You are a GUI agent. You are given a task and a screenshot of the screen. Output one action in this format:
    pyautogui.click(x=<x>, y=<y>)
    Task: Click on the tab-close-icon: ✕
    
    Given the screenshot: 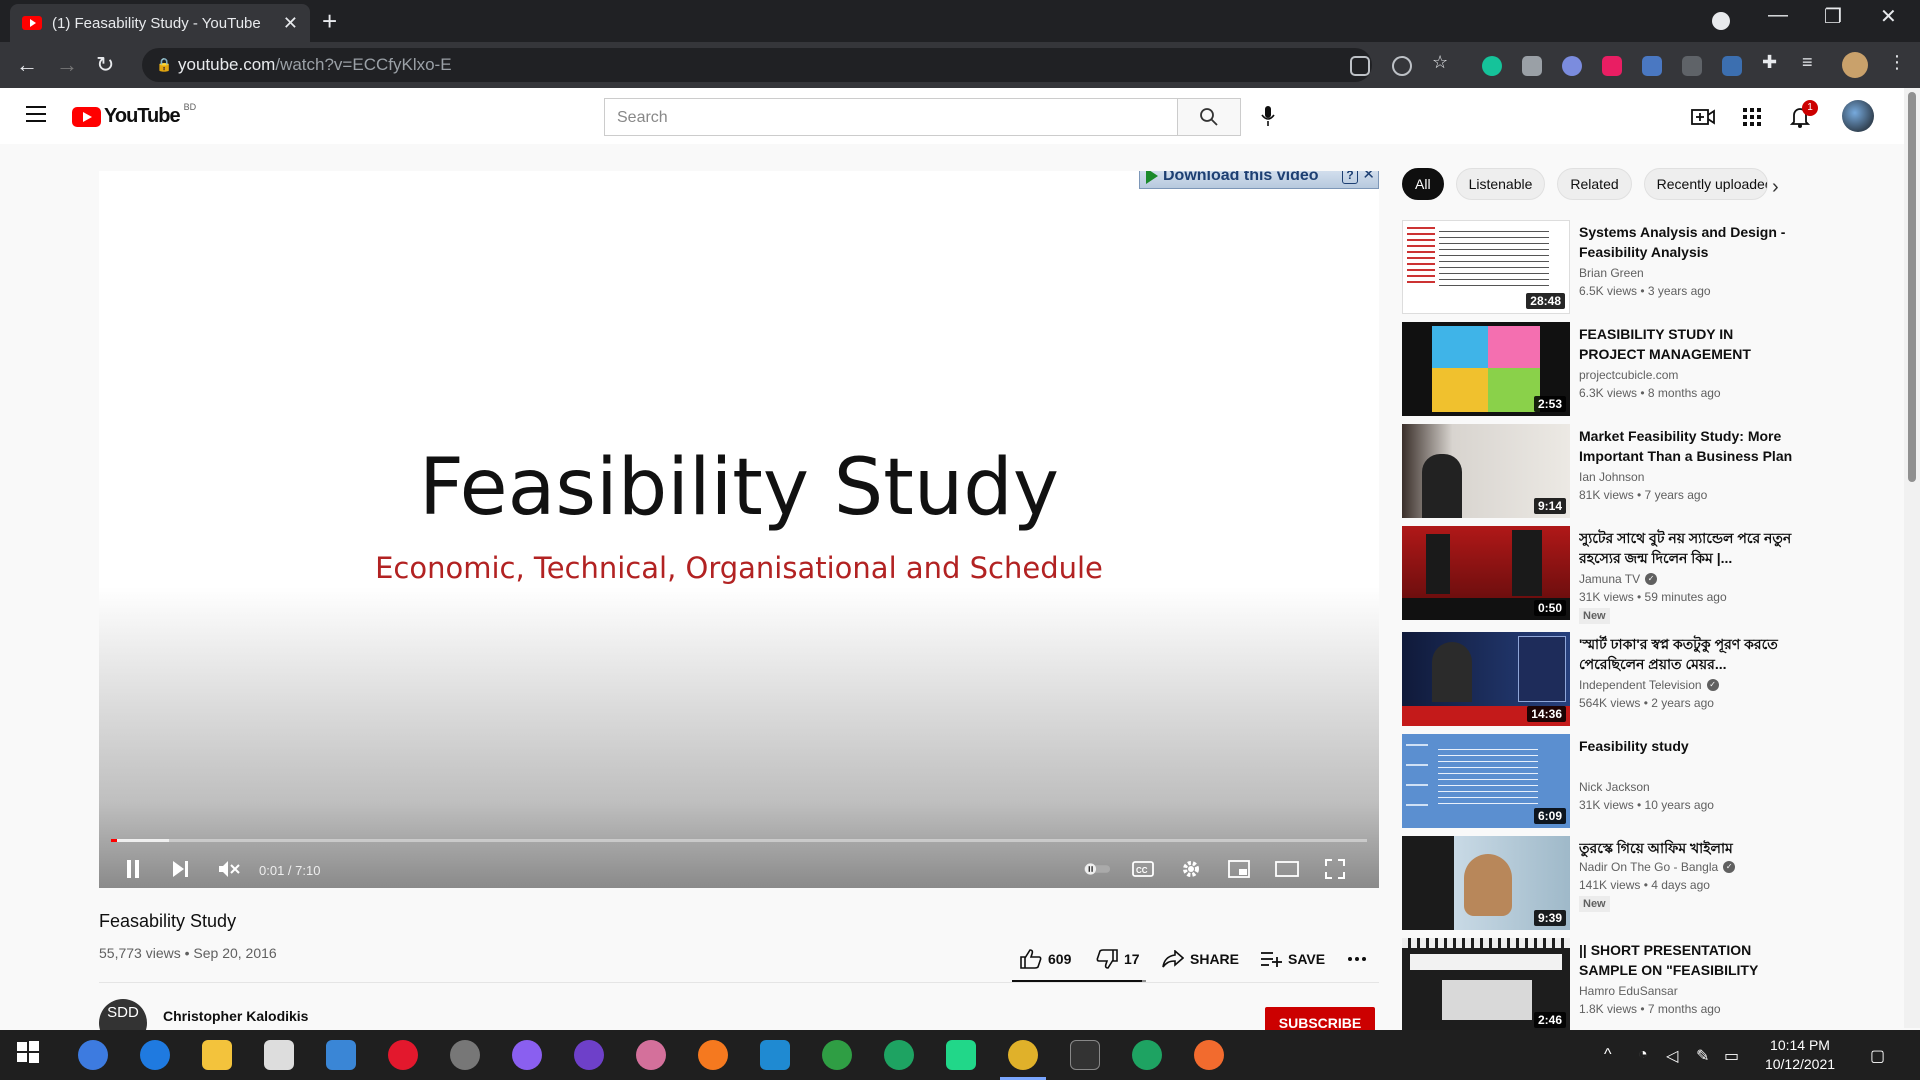 What is the action you would take?
    pyautogui.click(x=290, y=23)
    